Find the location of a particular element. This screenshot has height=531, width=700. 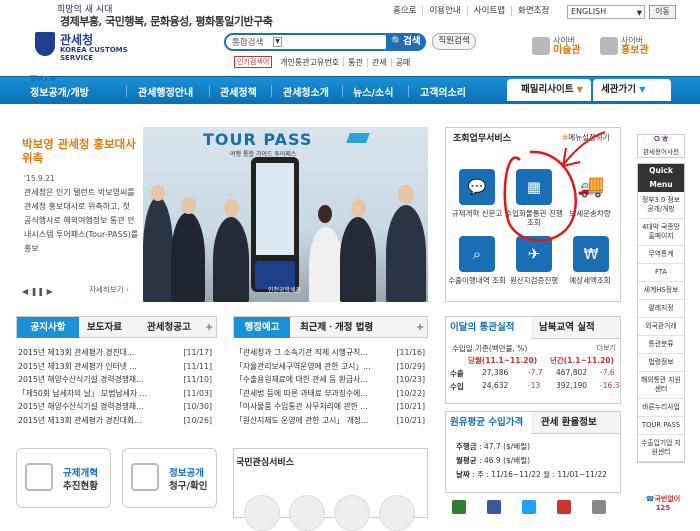

keyword-link: 관세 is located at coordinates (378, 62).